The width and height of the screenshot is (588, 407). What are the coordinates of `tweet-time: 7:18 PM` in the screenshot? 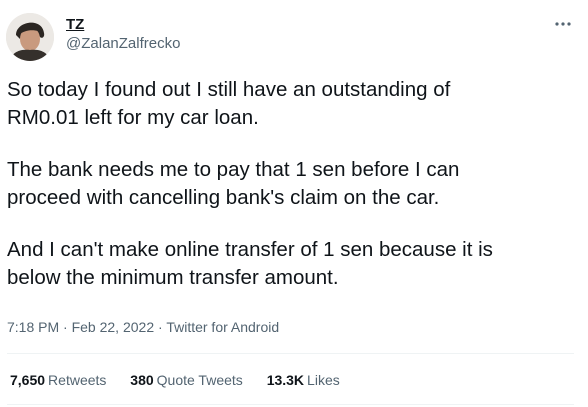 It's located at (33, 327).